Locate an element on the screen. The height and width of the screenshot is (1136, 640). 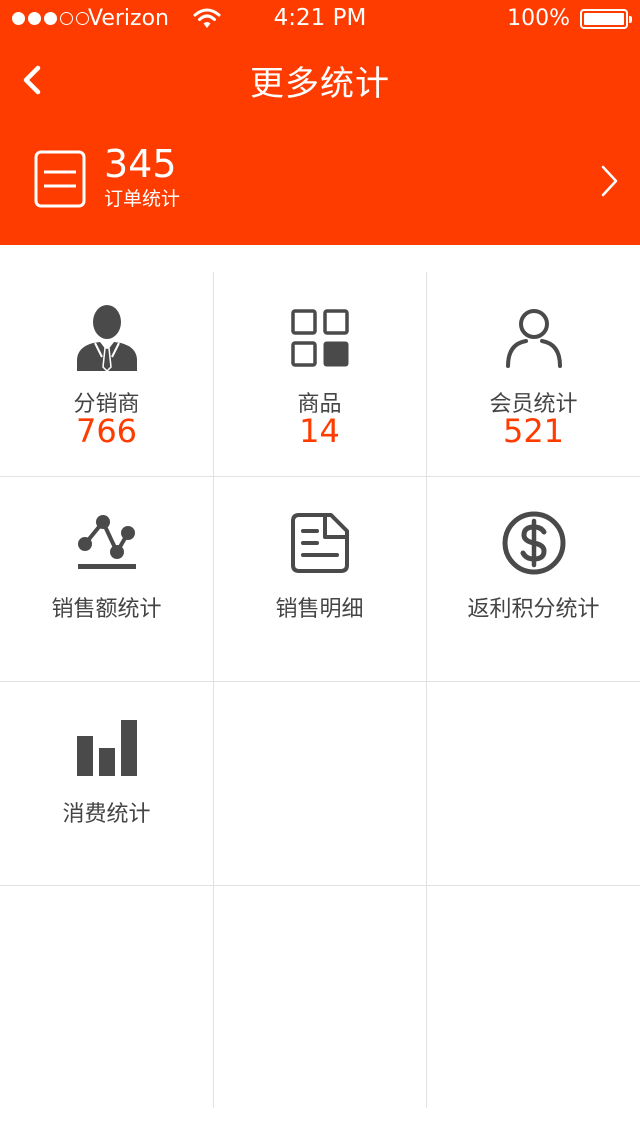
bar-chart-icon is located at coordinates (106, 748).